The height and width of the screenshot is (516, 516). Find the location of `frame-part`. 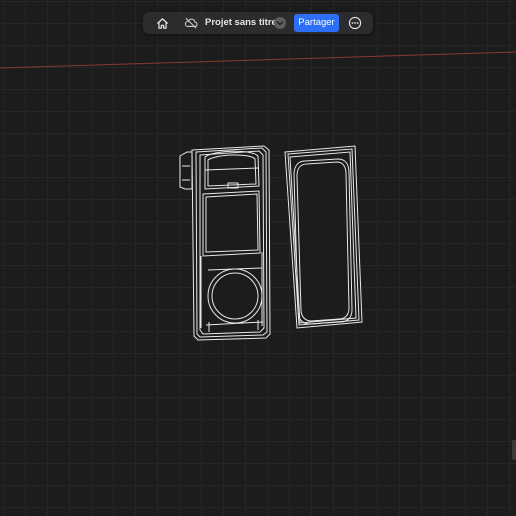

frame-part is located at coordinates (323, 237).